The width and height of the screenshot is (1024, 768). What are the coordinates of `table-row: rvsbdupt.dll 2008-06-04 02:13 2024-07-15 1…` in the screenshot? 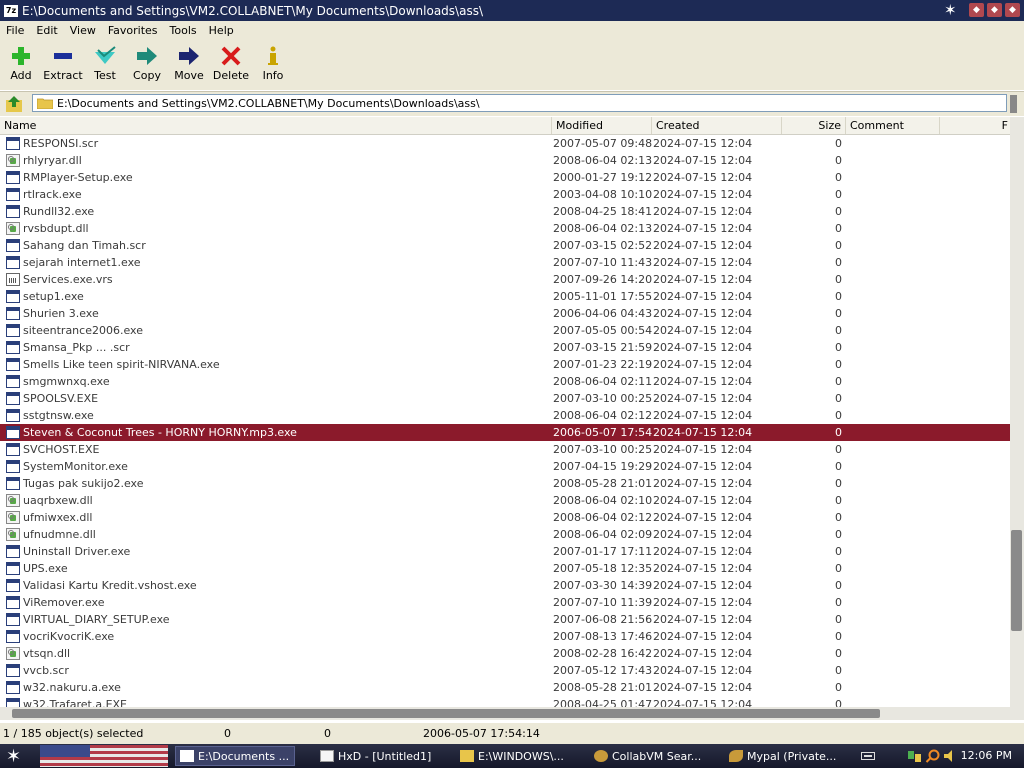 It's located at (505, 228).